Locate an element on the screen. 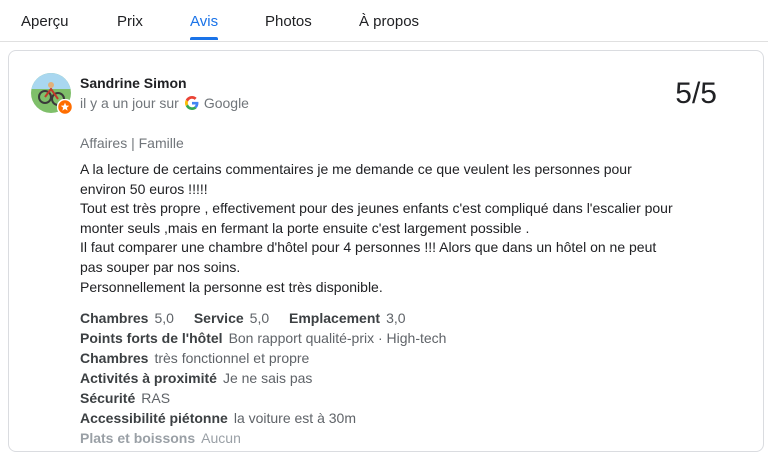  tab-about: À propos is located at coordinates (389, 21).